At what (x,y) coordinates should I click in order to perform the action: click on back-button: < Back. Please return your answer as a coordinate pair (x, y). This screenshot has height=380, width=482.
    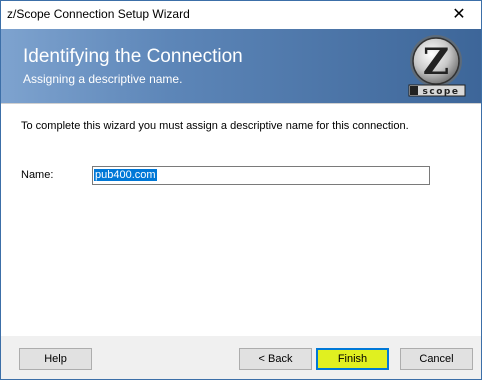
    Looking at the image, I should click on (275, 359).